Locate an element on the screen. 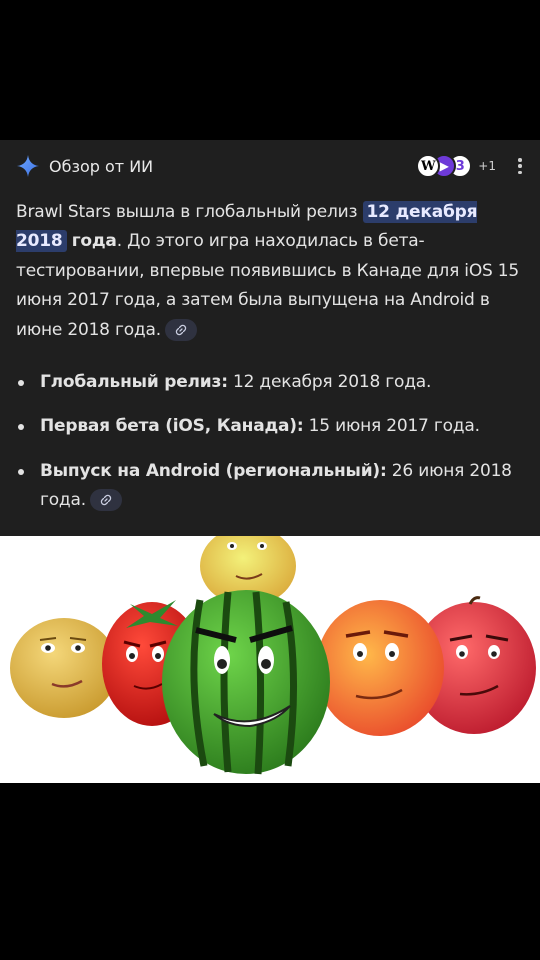 This screenshot has width=540, height=960. peach-face is located at coordinates (380, 668).